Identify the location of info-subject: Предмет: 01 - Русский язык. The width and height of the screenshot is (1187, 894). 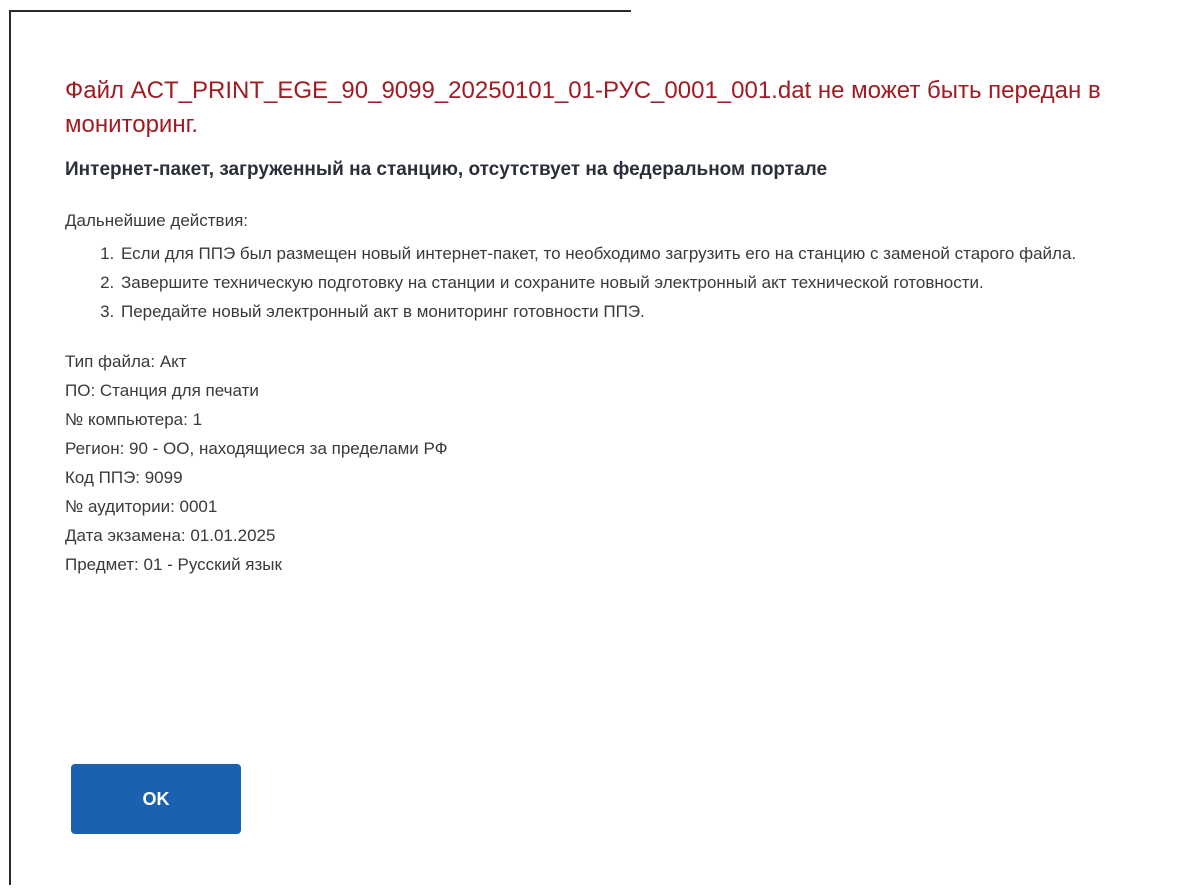
(173, 564).